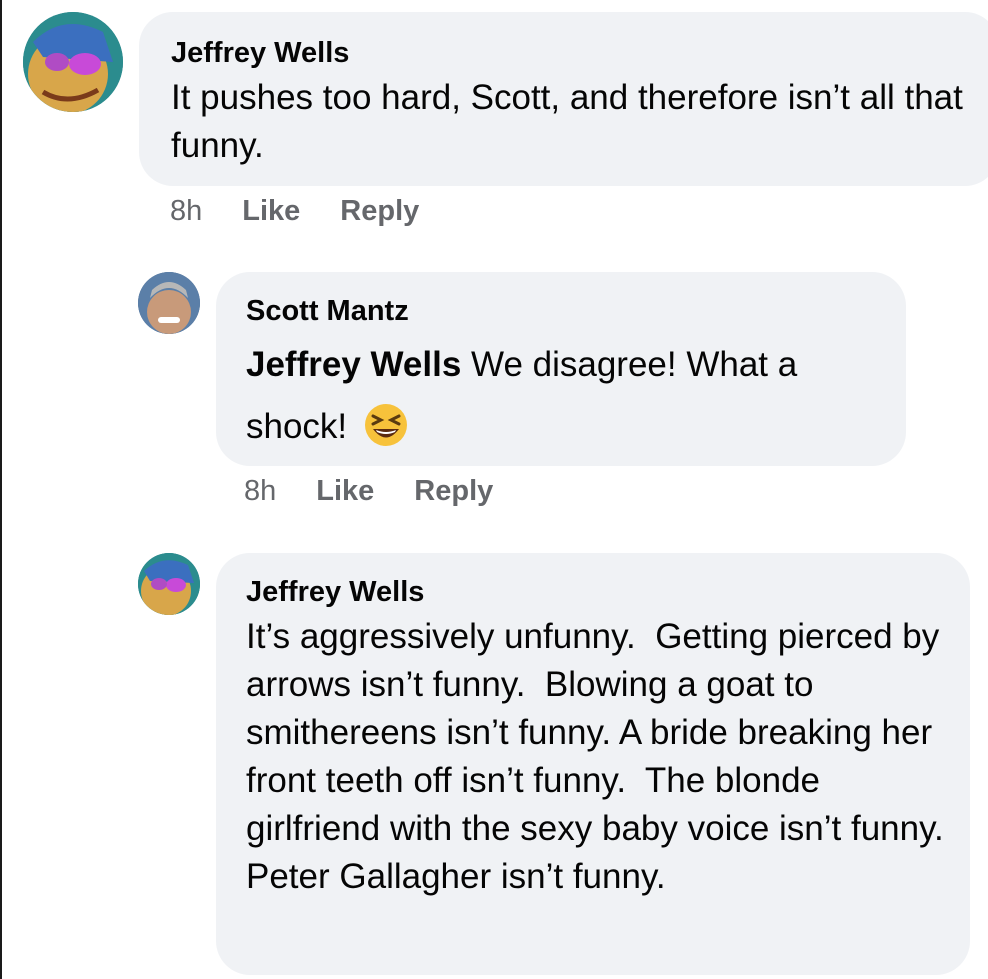  I want to click on comment-text: Jeffrey Wells We disagree! What a shock!, so click(566, 396).